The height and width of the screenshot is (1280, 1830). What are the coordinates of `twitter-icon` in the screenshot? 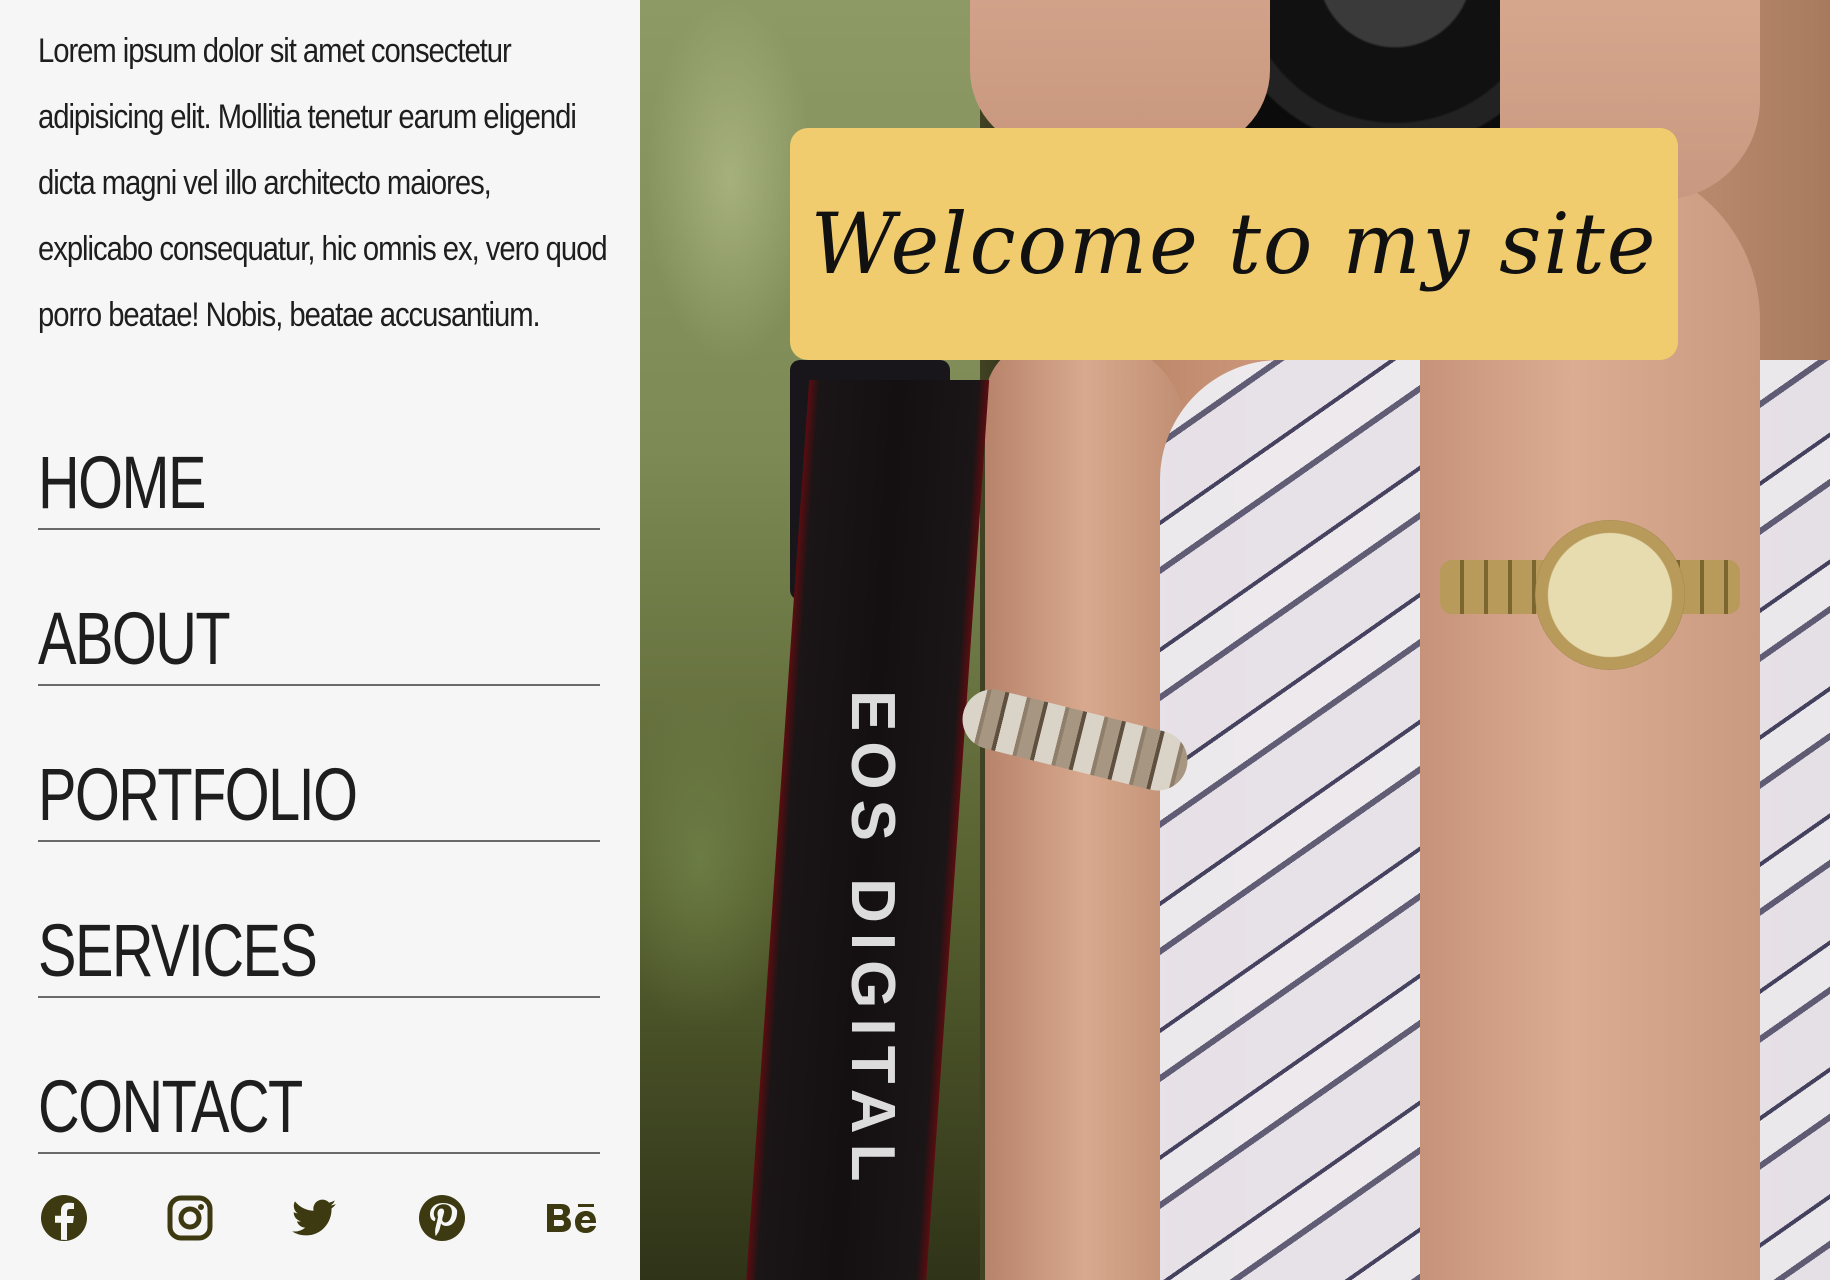 It's located at (314, 1218).